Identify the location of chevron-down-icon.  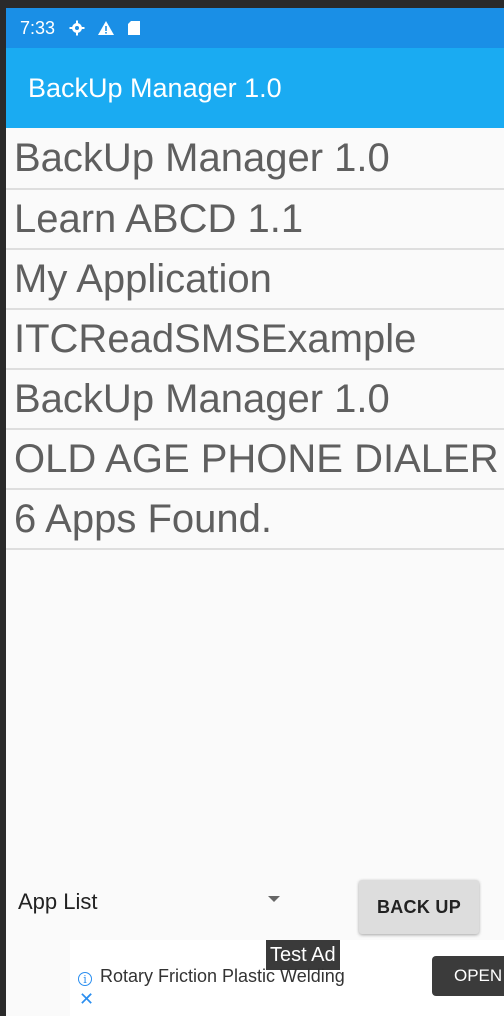
(274, 899).